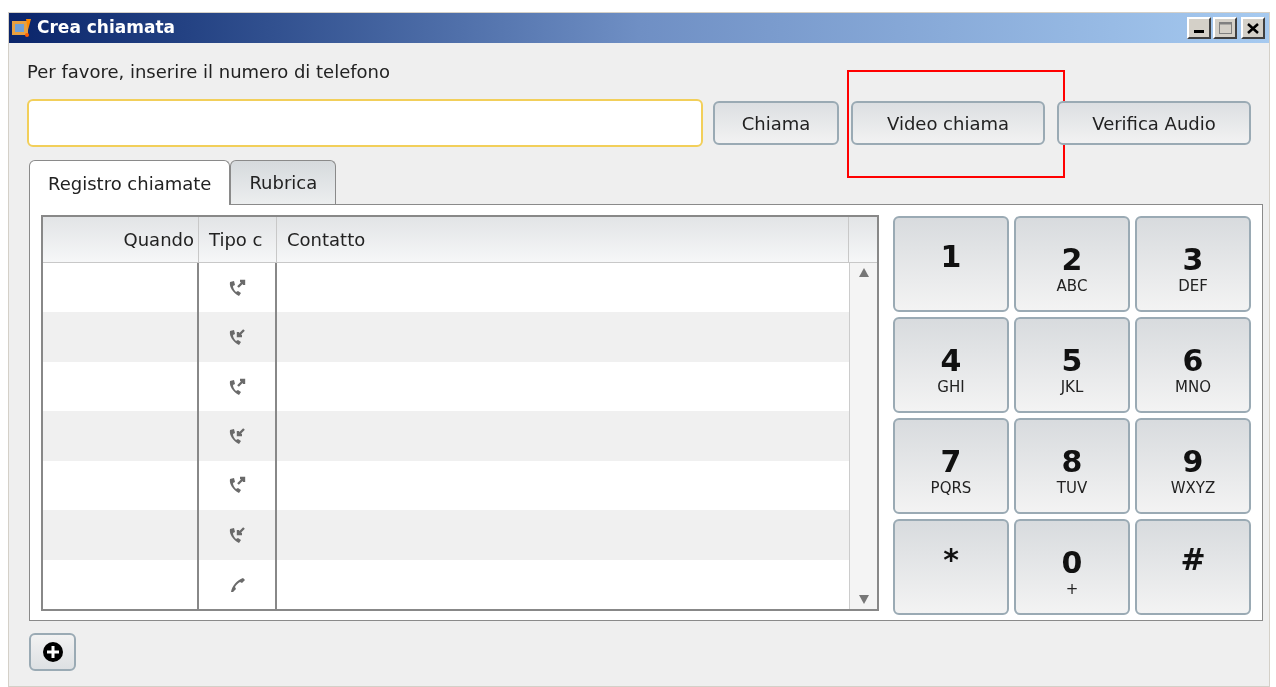 This screenshot has height=687, width=1276. What do you see at coordinates (130, 182) in the screenshot?
I see `tab: Registro chiamate` at bounding box center [130, 182].